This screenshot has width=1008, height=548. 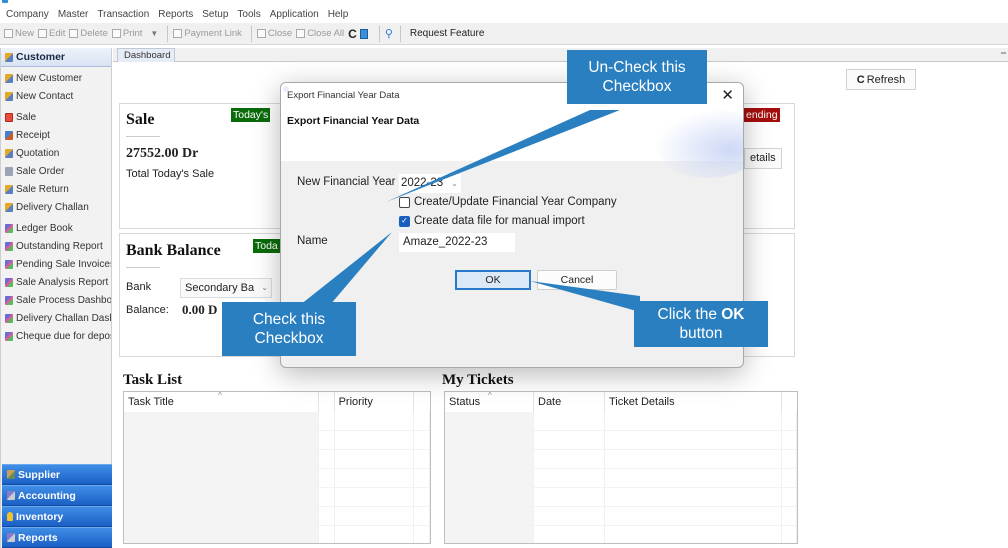 What do you see at coordinates (320, 33) in the screenshot?
I see `close-all-button: Close All` at bounding box center [320, 33].